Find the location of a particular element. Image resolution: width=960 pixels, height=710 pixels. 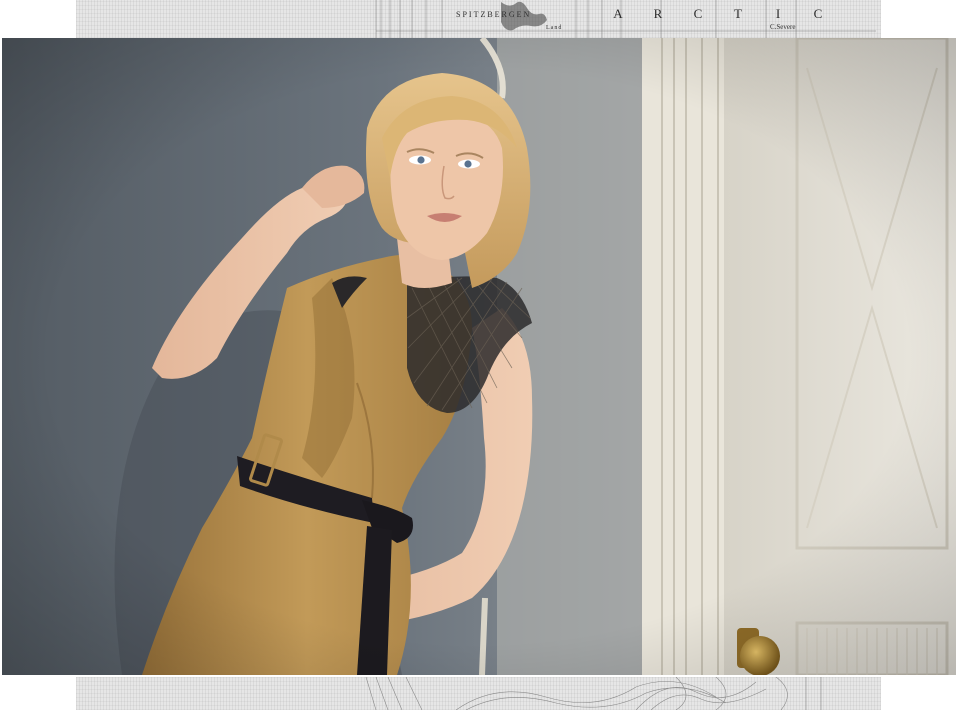

map-label-land: Land is located at coordinates (554, 28).